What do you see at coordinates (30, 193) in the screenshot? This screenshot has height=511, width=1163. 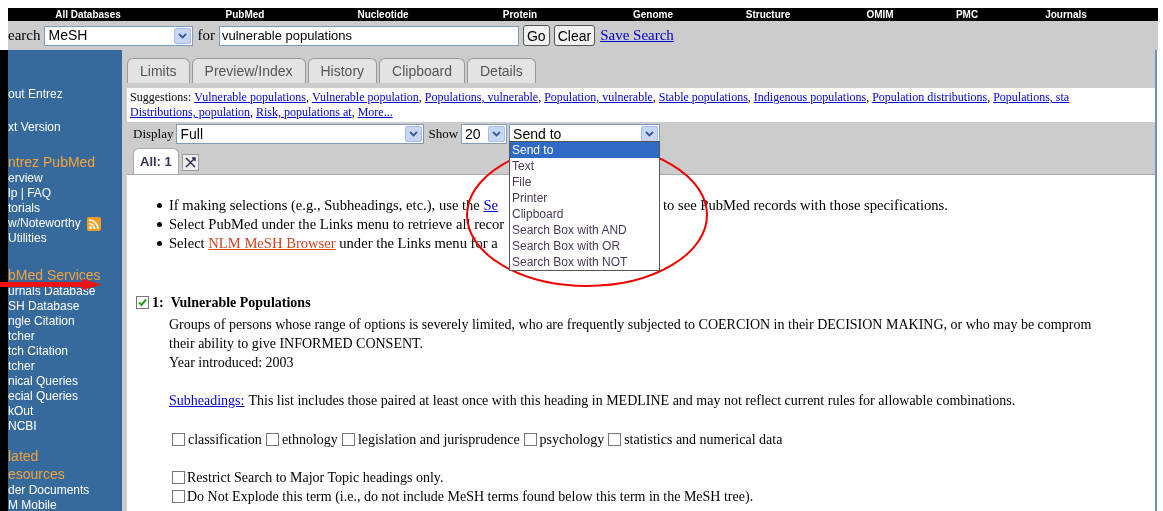 I see `sidebar-link: lp | FAQ` at bounding box center [30, 193].